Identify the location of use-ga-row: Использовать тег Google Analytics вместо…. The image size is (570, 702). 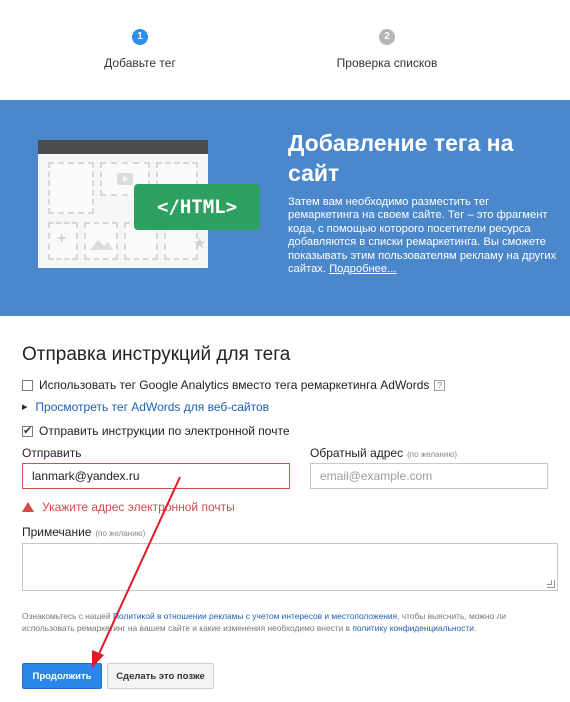
(234, 385).